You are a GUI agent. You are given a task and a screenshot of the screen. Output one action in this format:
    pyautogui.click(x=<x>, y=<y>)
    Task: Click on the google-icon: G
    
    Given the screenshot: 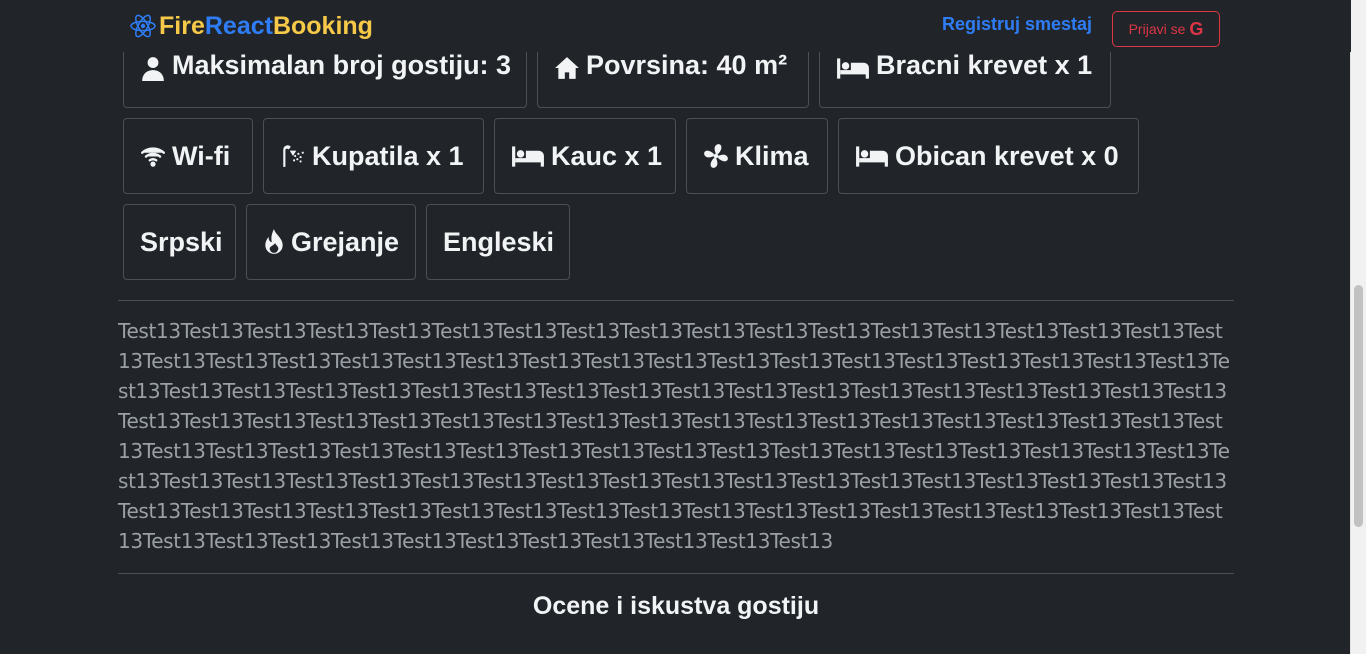 What is the action you would take?
    pyautogui.click(x=1196, y=29)
    